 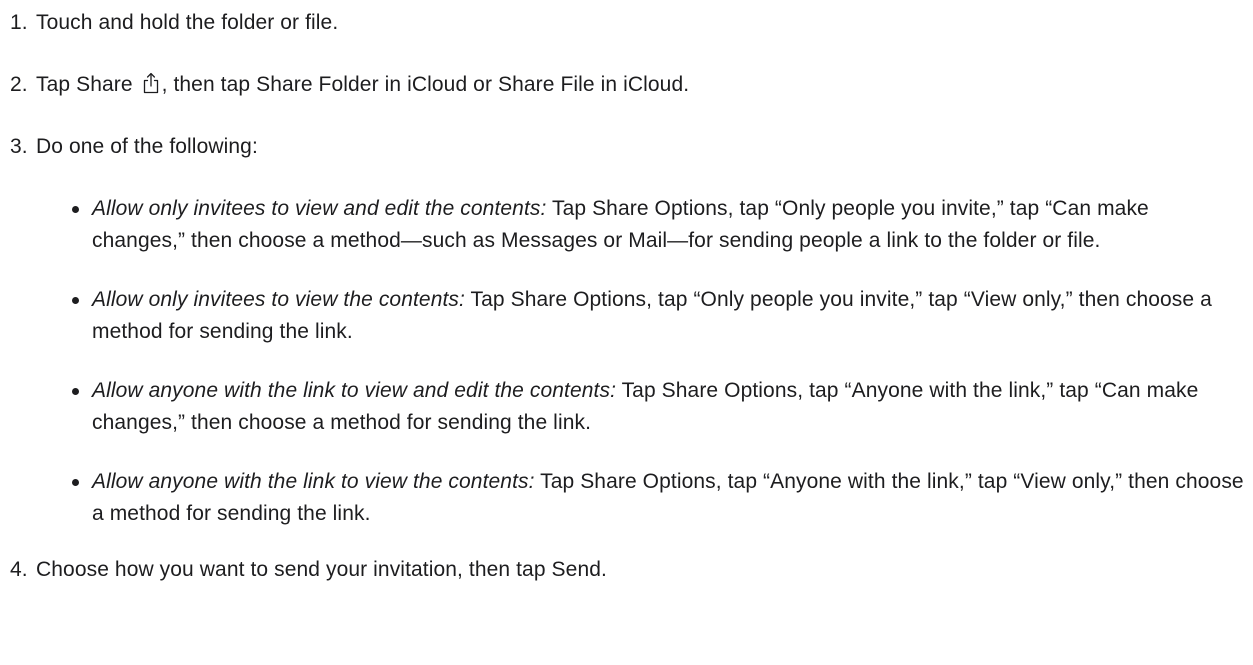 I want to click on step-text: Touch and hold the folder or file., so click(x=187, y=22).